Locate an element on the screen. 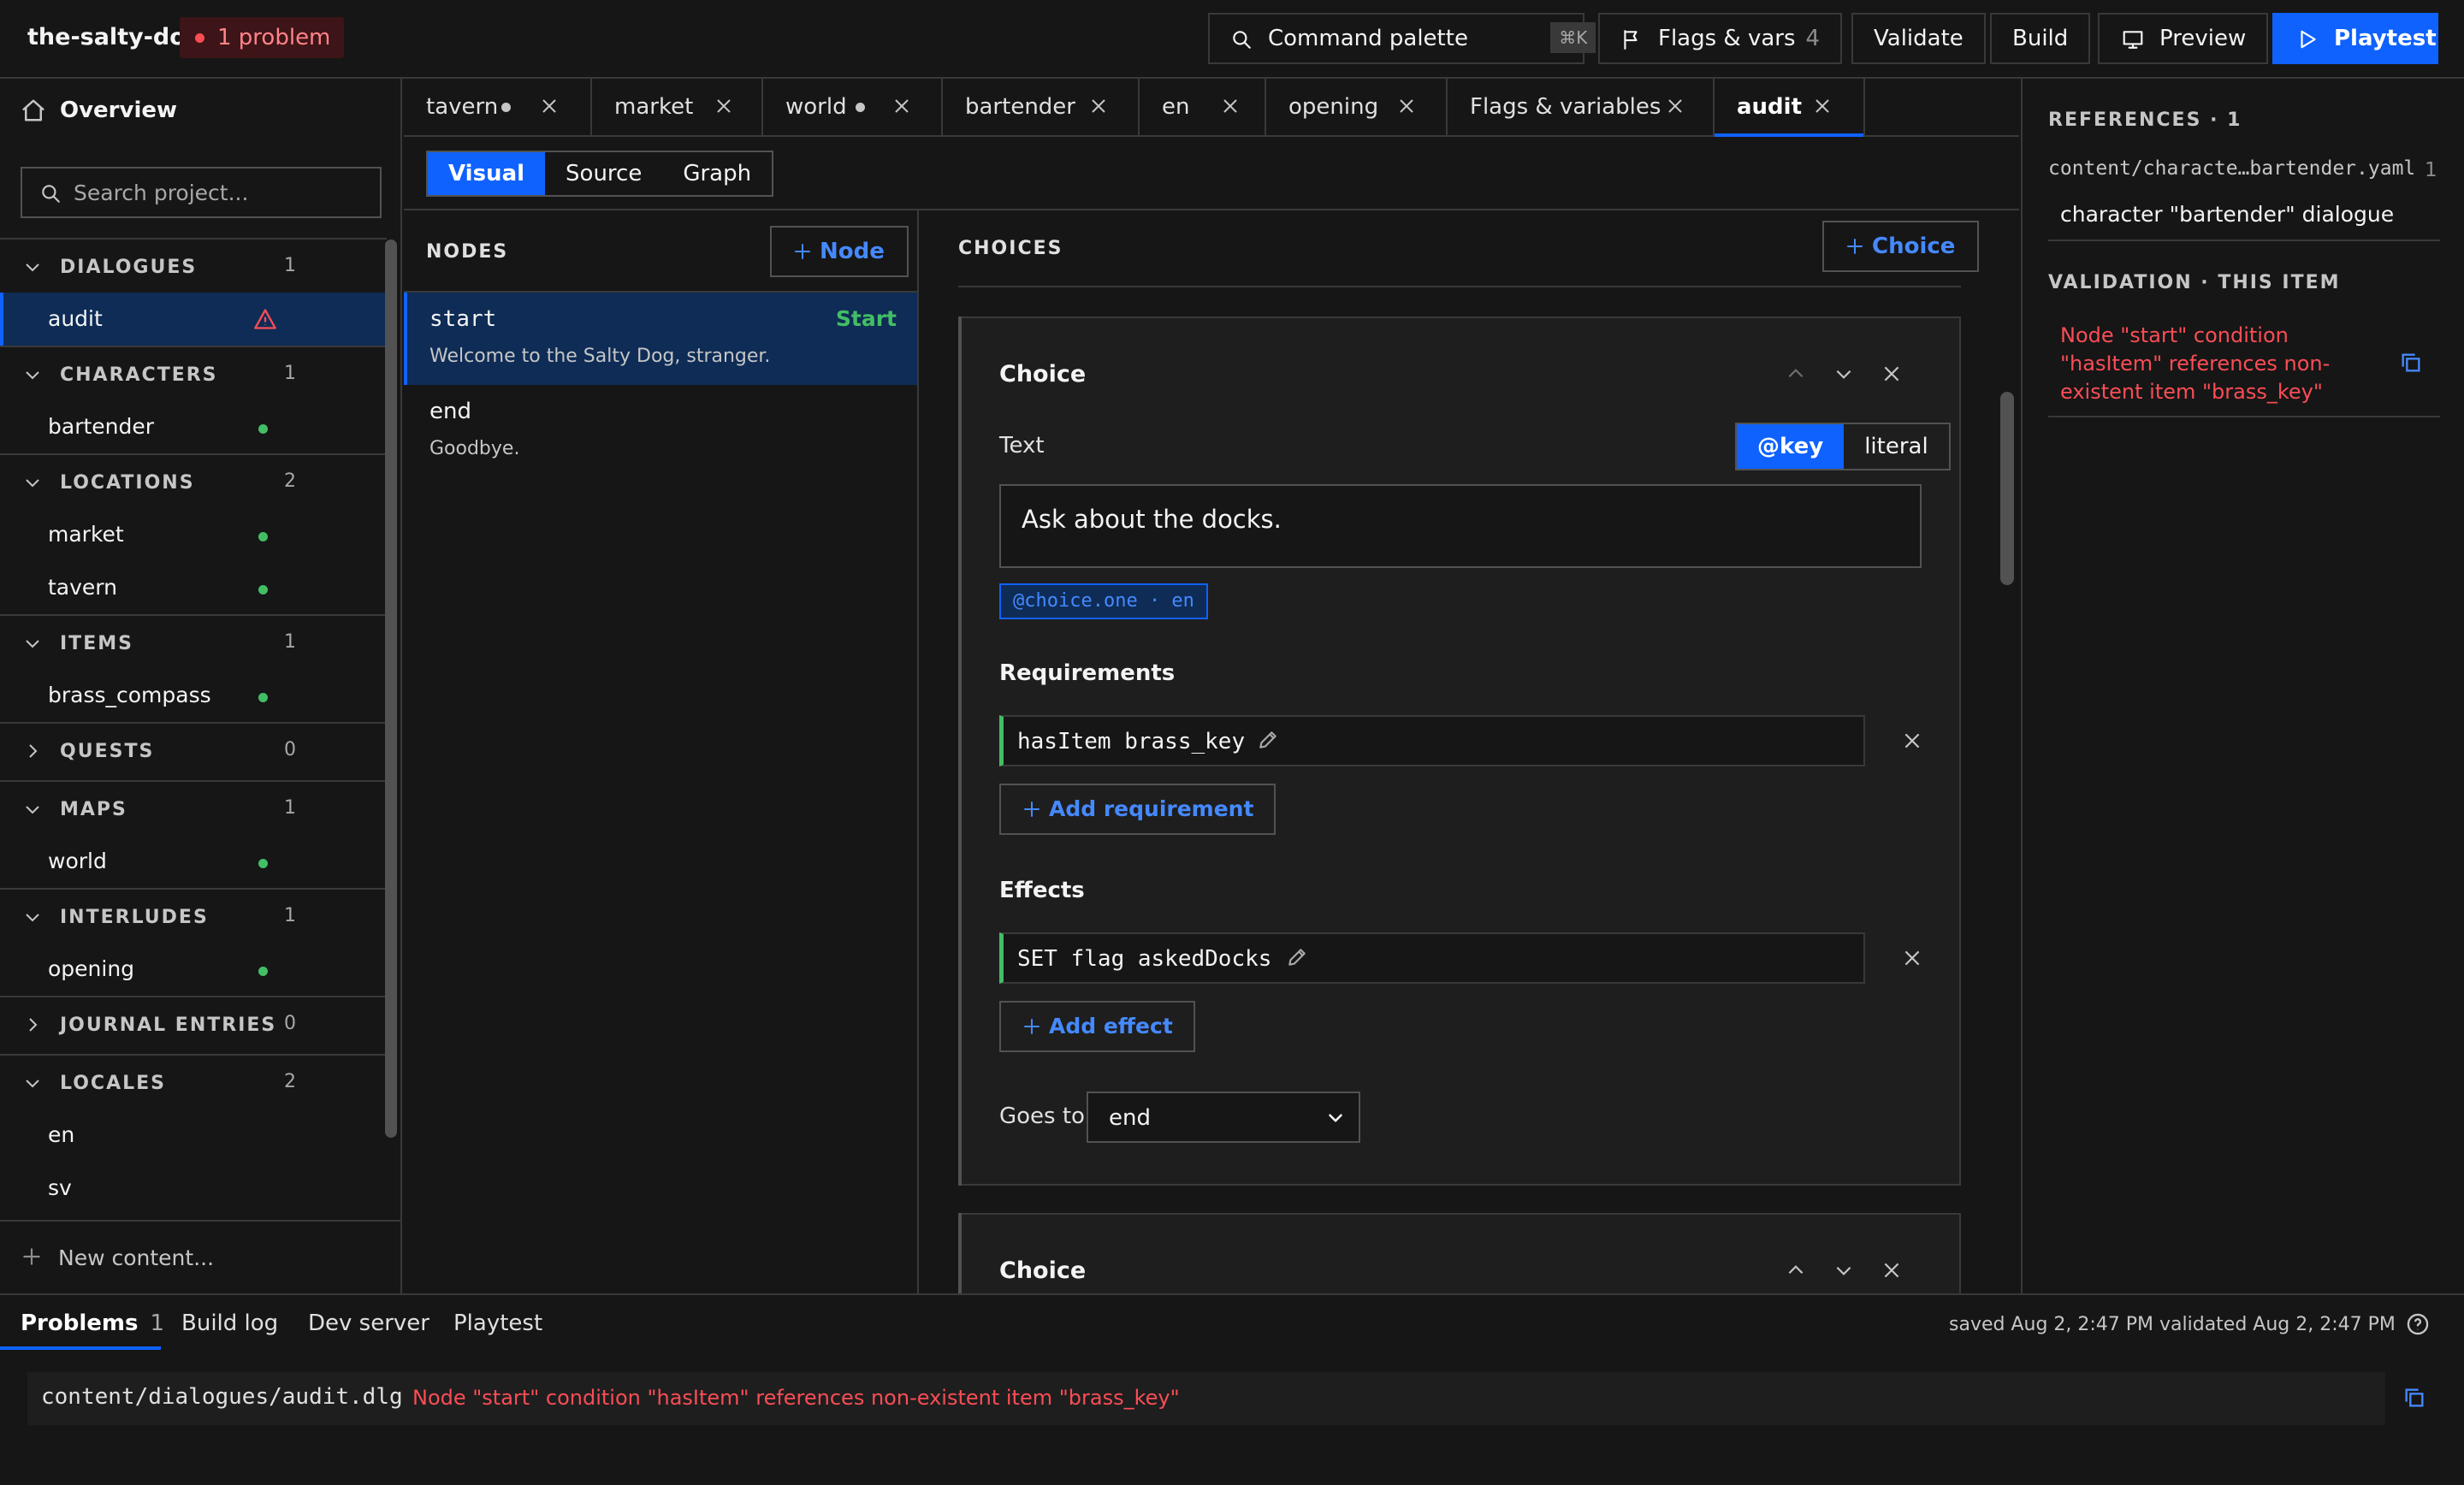 The height and width of the screenshot is (1485, 2464). effect-row: SET flag askedDocks is located at coordinates (1432, 958).